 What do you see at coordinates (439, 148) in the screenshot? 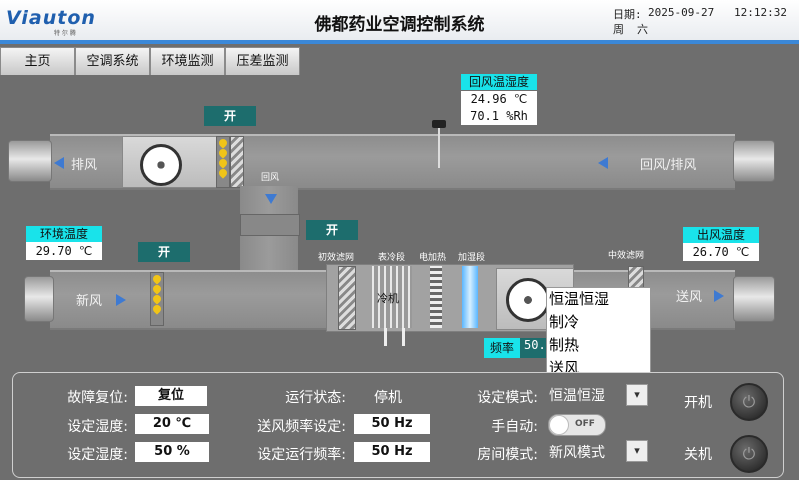
I see `return-sensor-probe` at bounding box center [439, 148].